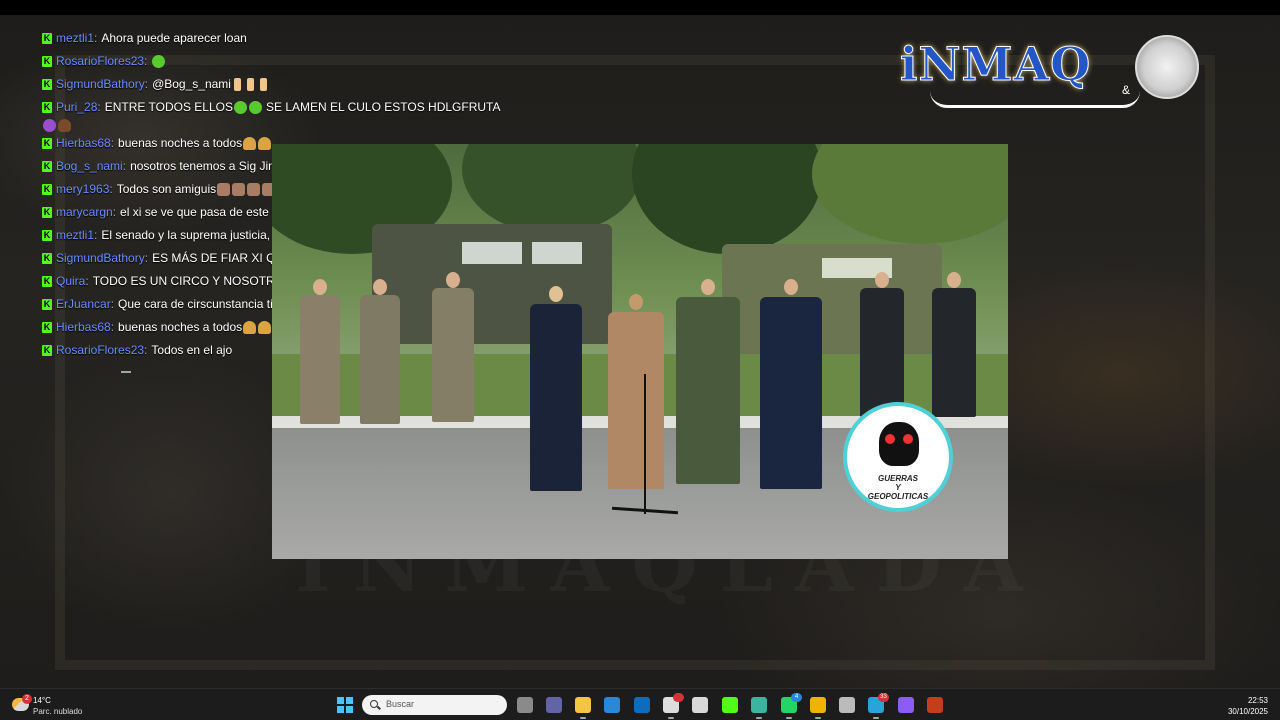 The height and width of the screenshot is (720, 1280). What do you see at coordinates (636, 391) in the screenshot?
I see `woman-speaker-tan-suit` at bounding box center [636, 391].